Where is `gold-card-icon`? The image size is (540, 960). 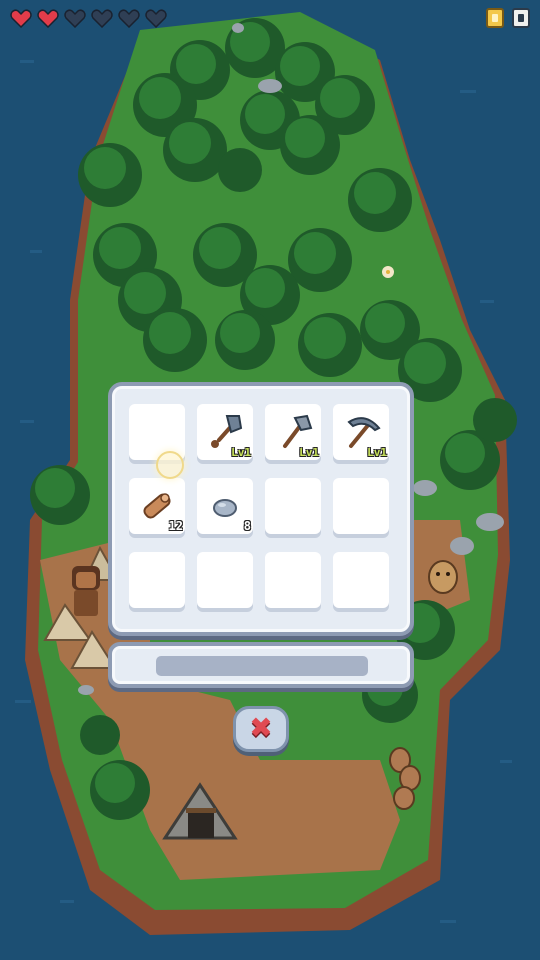 gold-card-icon is located at coordinates (495, 18).